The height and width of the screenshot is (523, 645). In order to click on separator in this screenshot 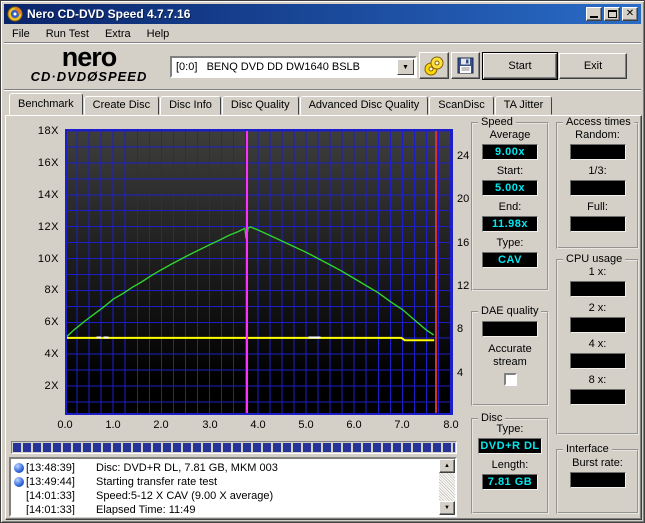, I will do `click(322, 90)`.